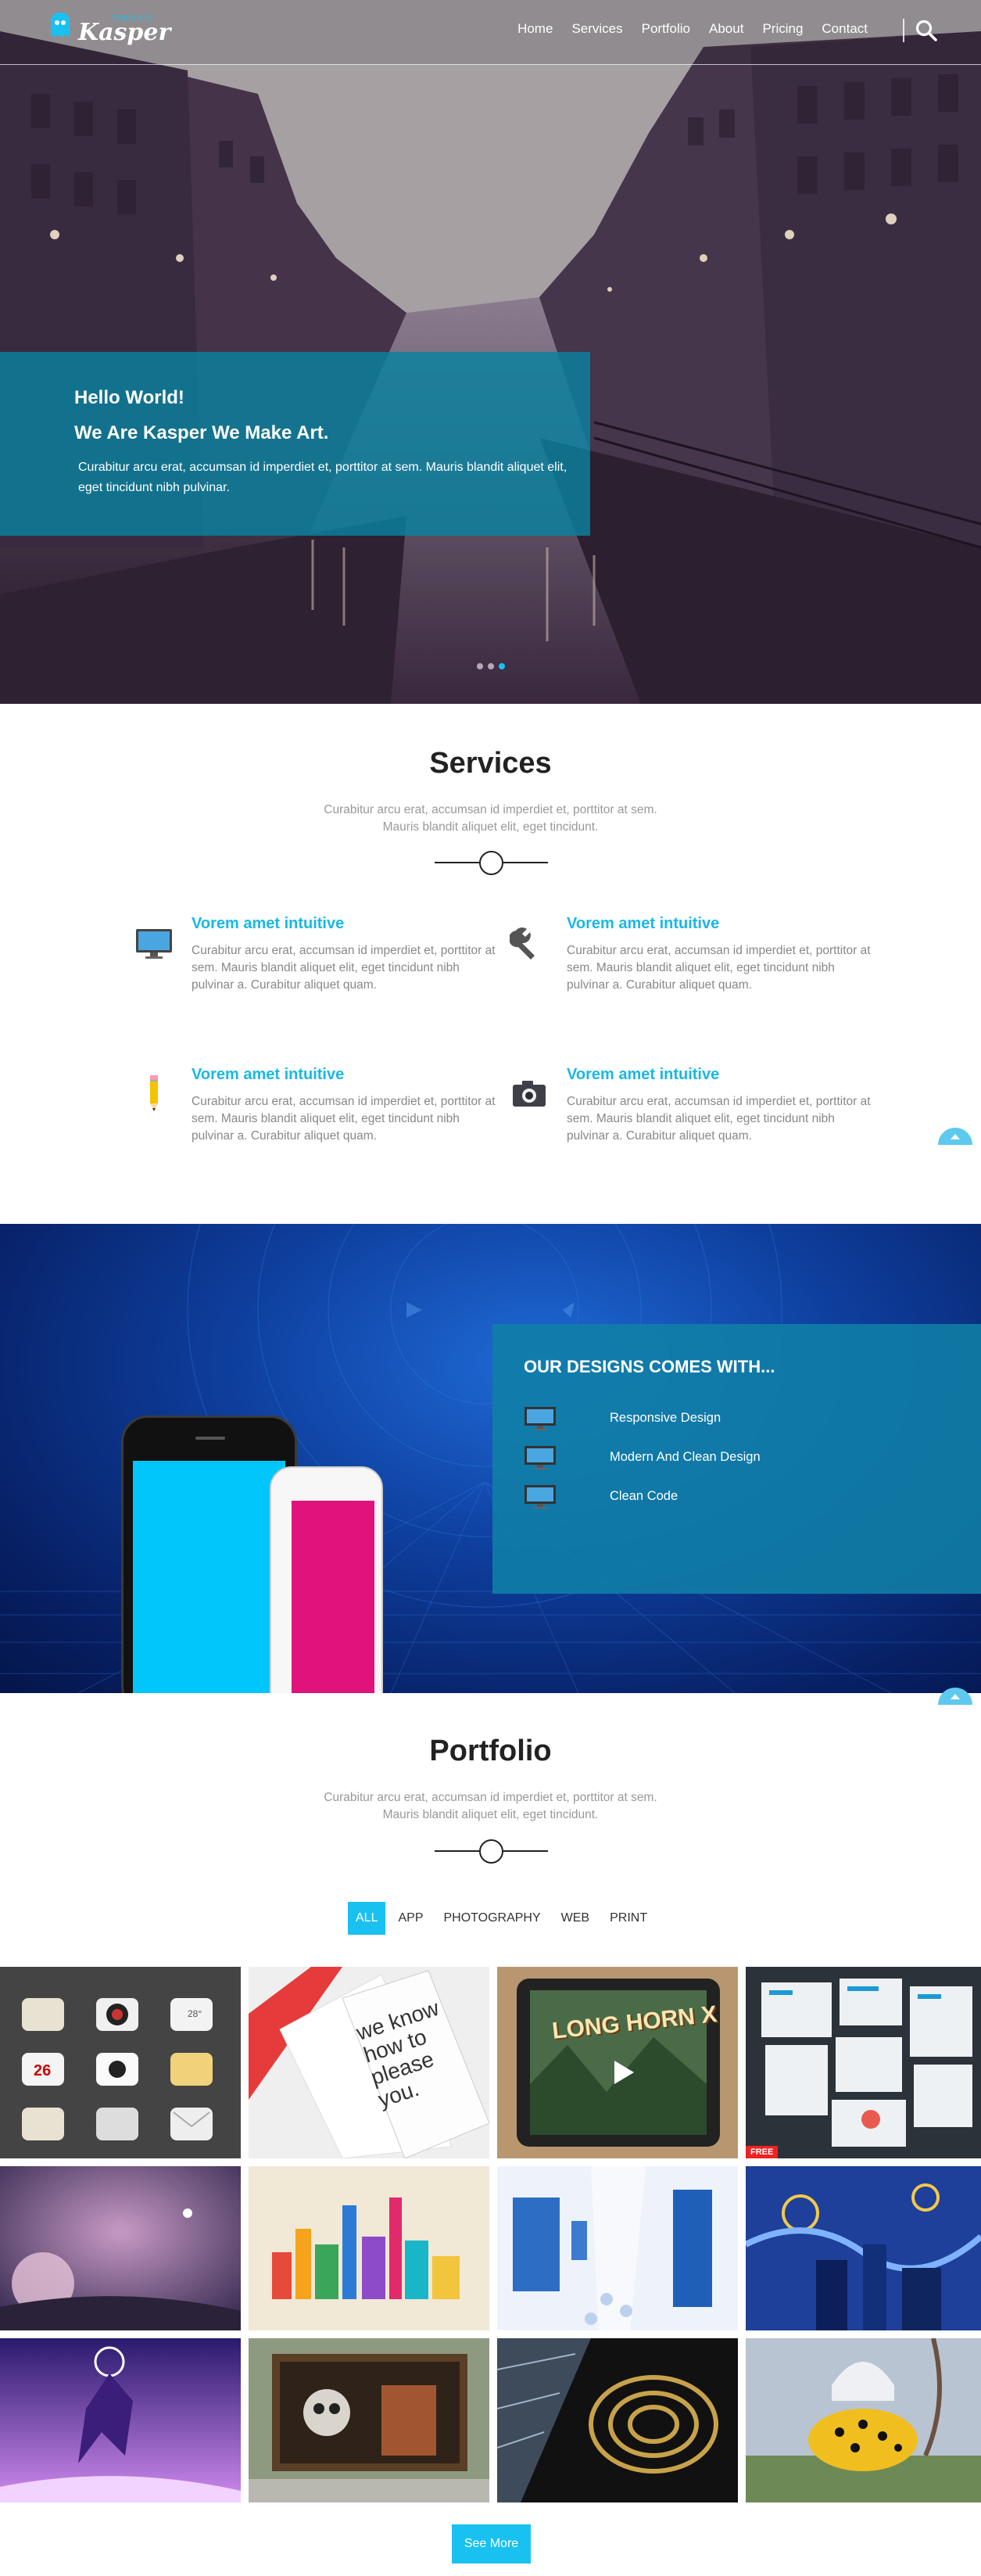  Describe the element at coordinates (490, 1751) in the screenshot. I see `portfolio-title: Portfolio` at that location.